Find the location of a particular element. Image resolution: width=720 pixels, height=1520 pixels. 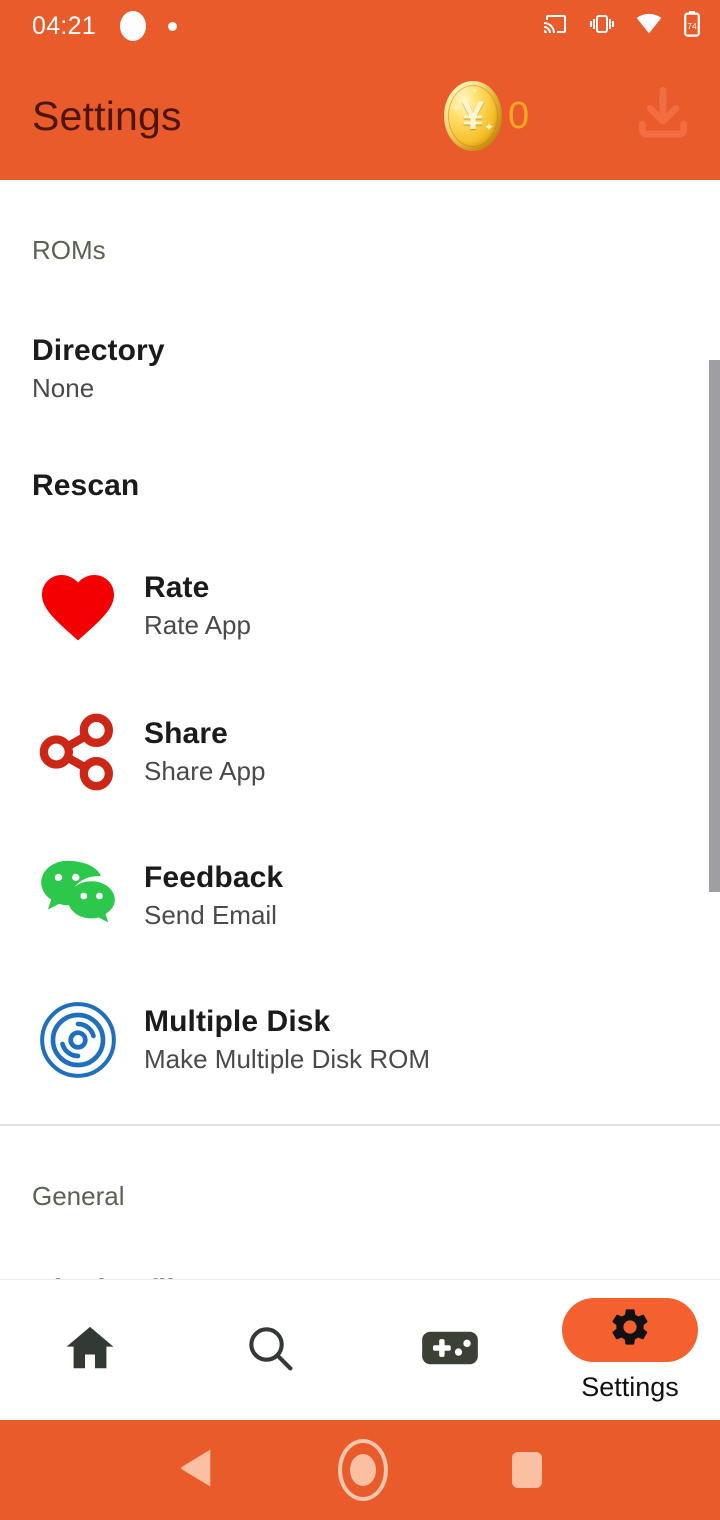

pref-directory-title: Directory is located at coordinates (98, 350).